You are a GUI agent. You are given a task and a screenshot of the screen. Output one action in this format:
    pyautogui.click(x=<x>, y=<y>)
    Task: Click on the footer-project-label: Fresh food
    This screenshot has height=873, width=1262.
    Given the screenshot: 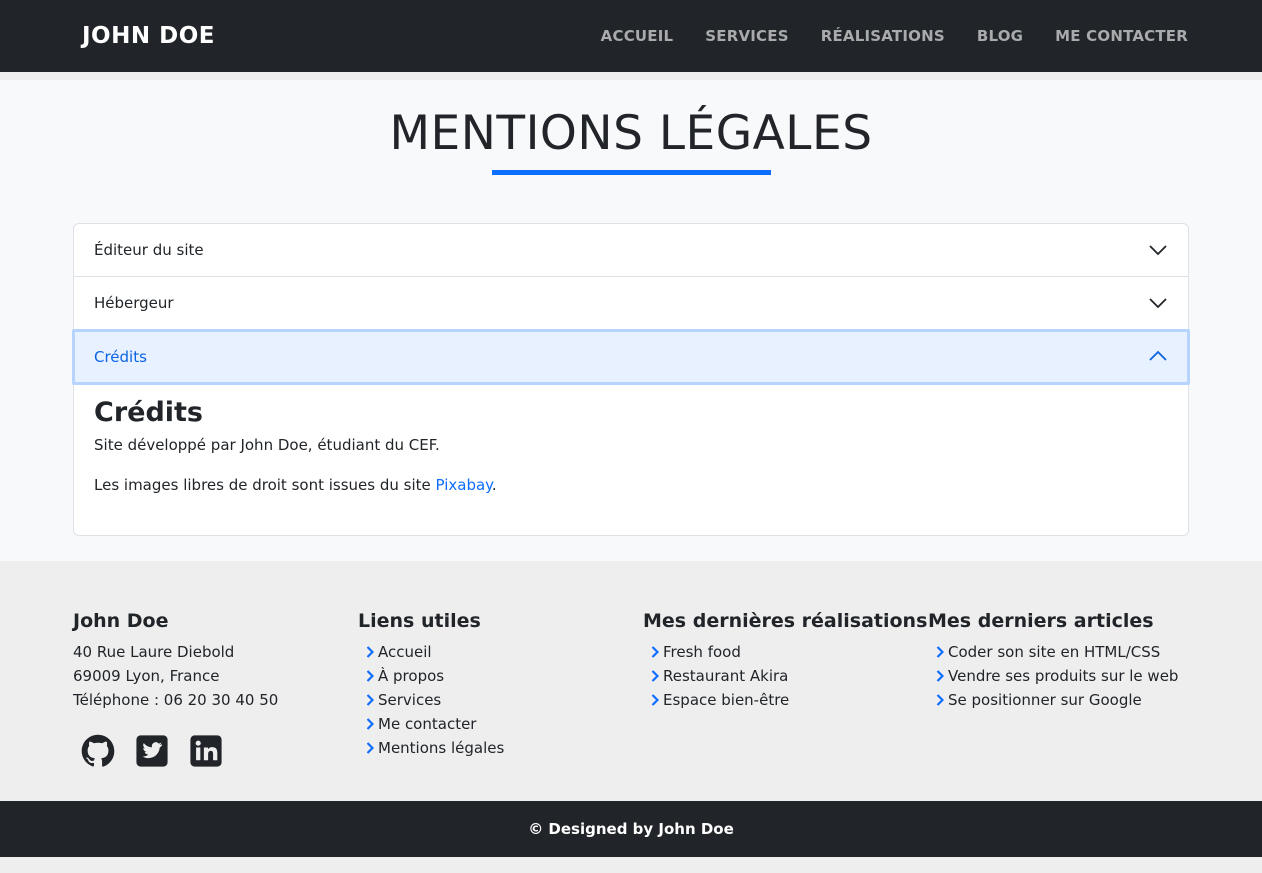 What is the action you would take?
    pyautogui.click(x=702, y=652)
    